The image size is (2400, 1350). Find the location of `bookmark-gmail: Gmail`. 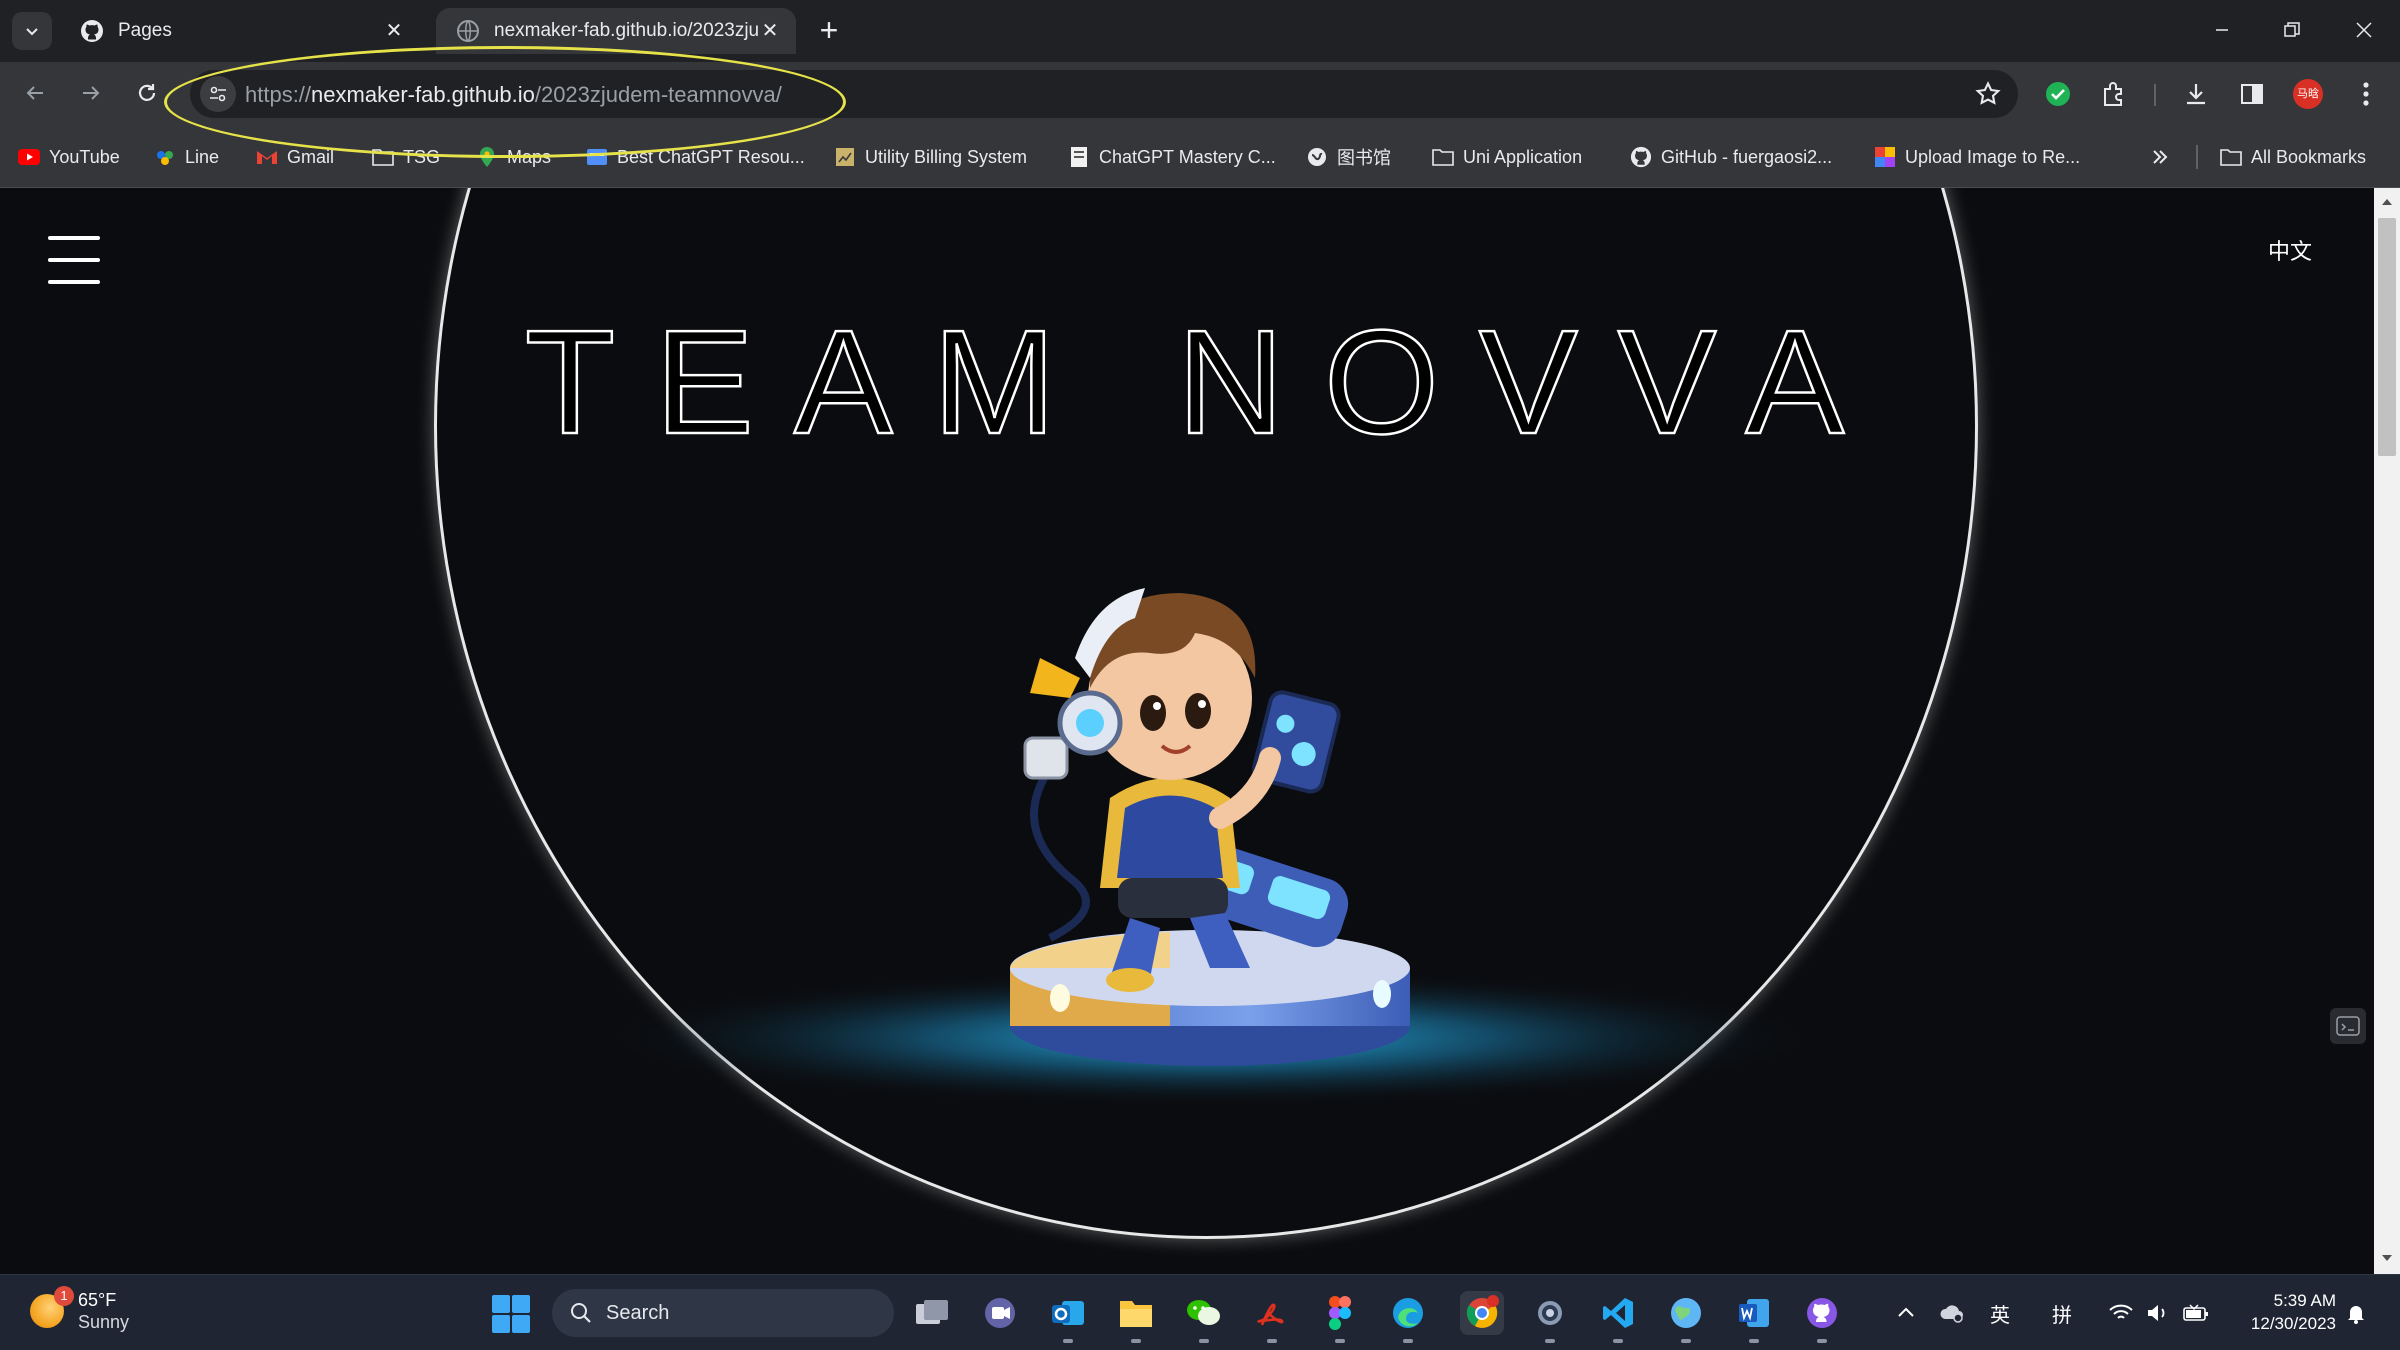

bookmark-gmail: Gmail is located at coordinates (295, 157).